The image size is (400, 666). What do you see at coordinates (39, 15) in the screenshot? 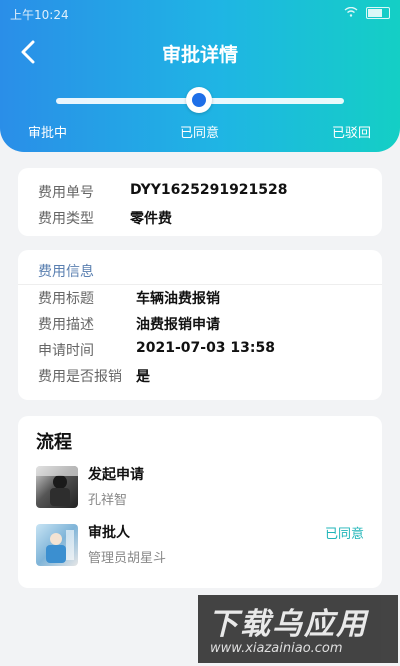
I see `status-time: 上午10:24` at bounding box center [39, 15].